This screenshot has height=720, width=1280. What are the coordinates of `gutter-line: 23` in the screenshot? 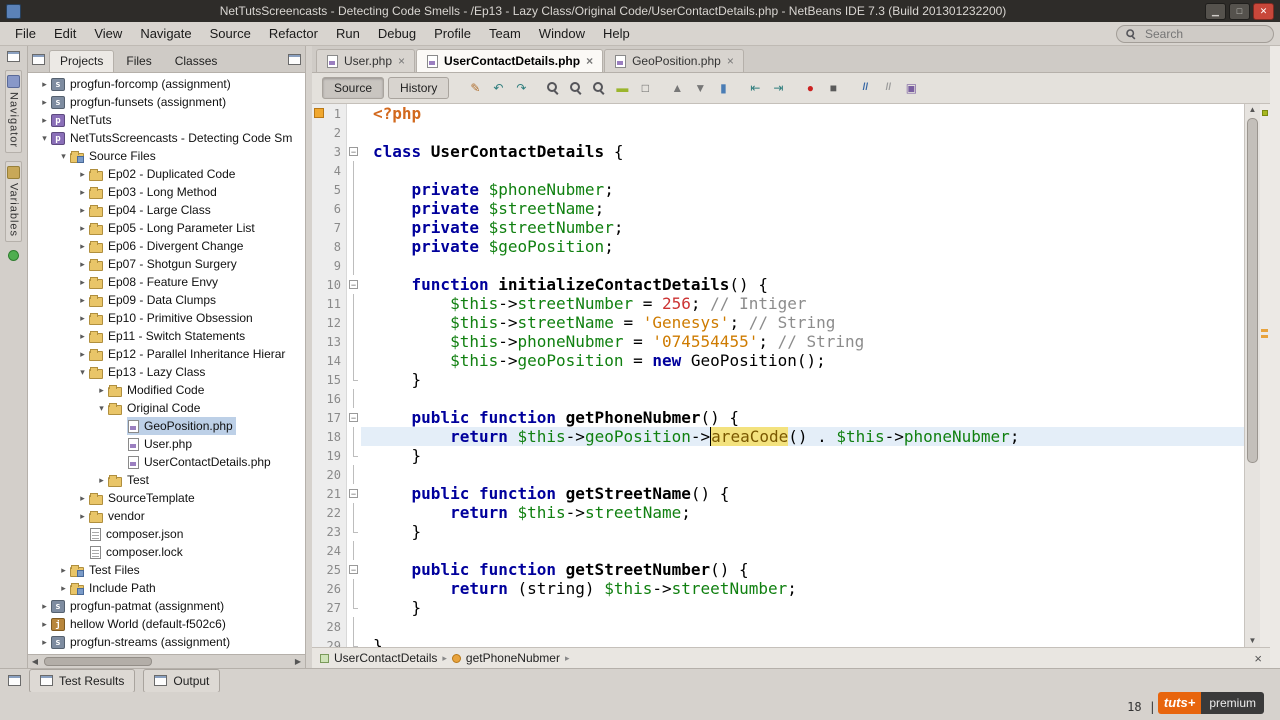 It's located at (329, 531).